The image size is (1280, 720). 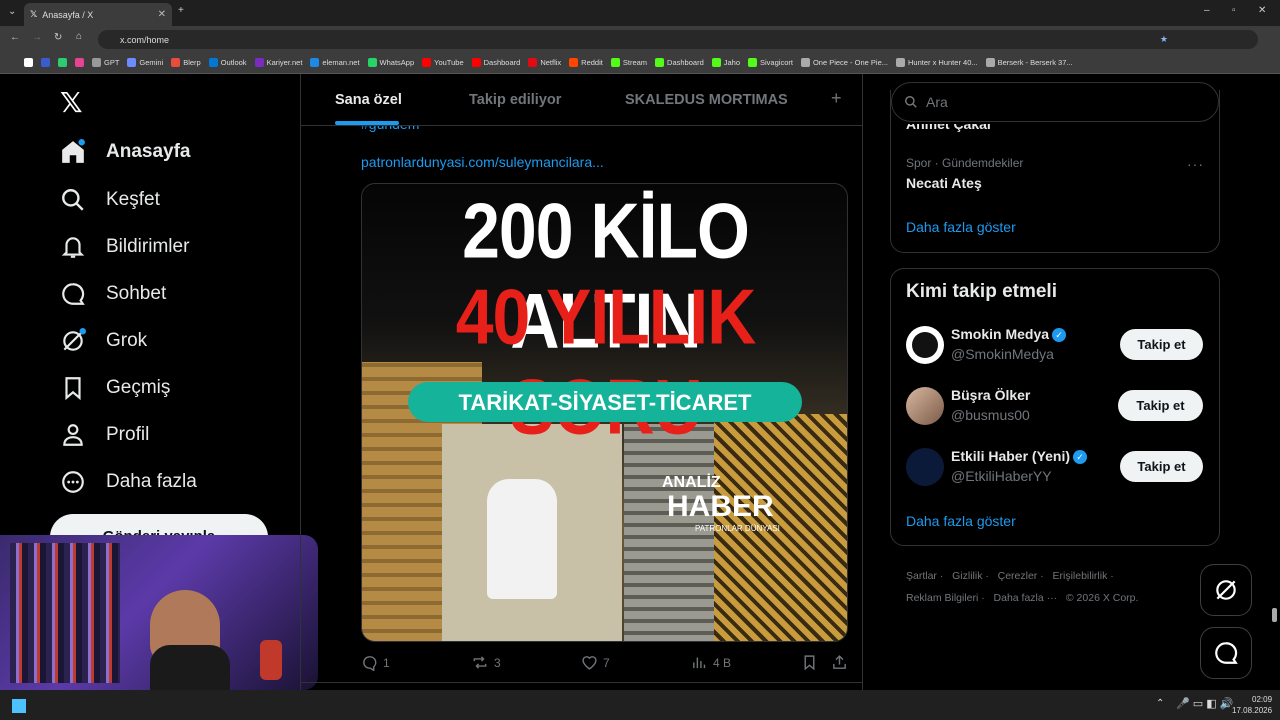 What do you see at coordinates (110, 200) in the screenshot?
I see `nav-explore: Keşfet` at bounding box center [110, 200].